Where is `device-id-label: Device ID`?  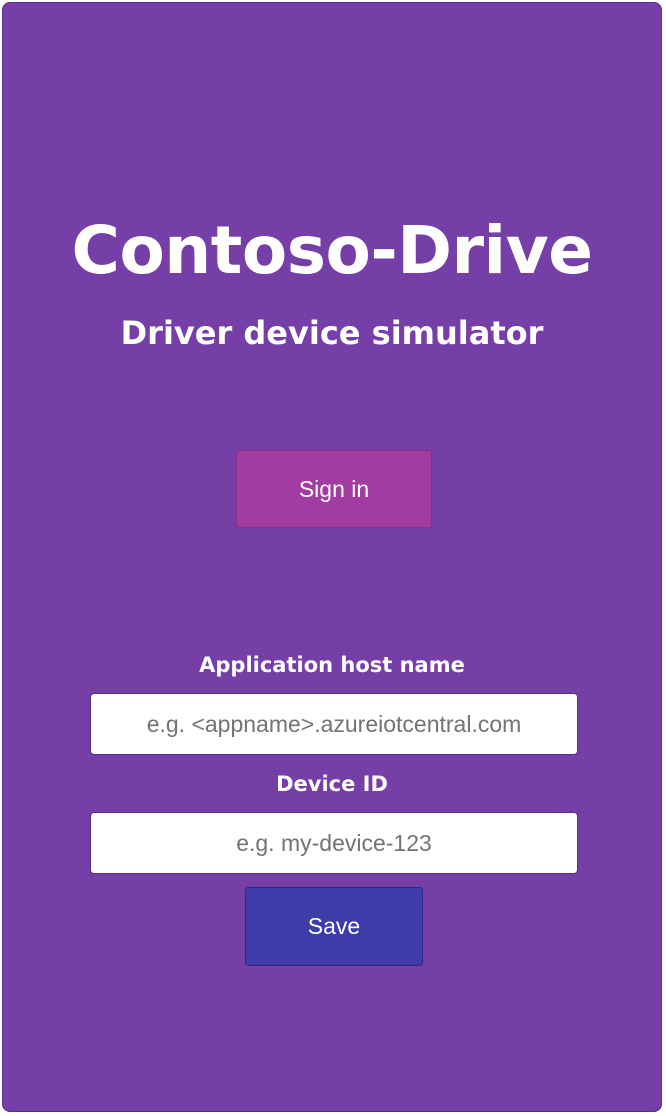
device-id-label: Device ID is located at coordinates (332, 784).